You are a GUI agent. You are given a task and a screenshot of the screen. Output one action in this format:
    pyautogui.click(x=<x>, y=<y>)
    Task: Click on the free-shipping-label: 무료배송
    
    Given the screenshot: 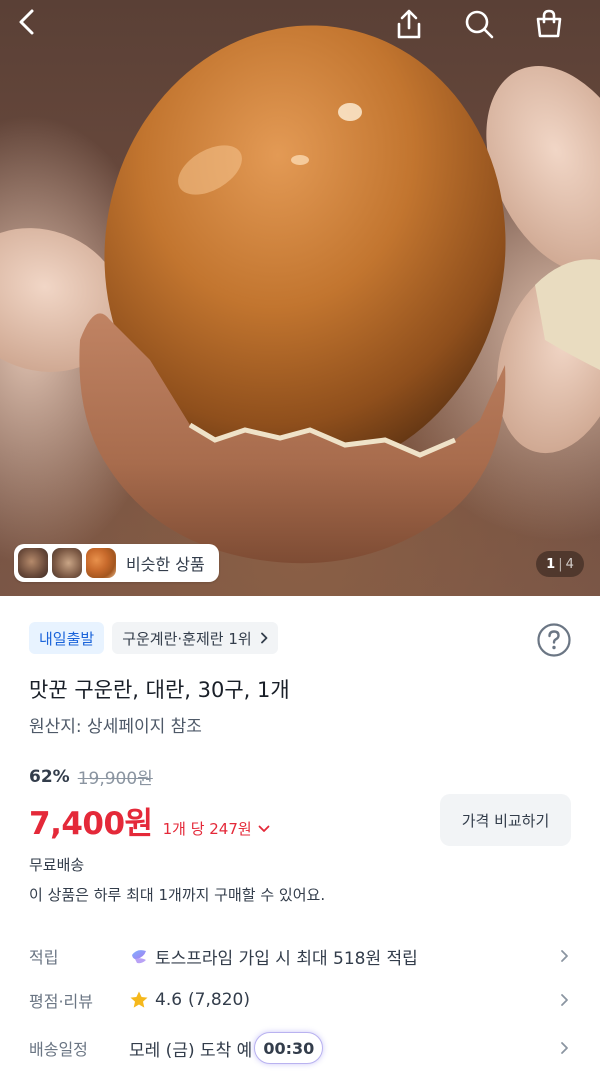 What is the action you would take?
    pyautogui.click(x=57, y=865)
    